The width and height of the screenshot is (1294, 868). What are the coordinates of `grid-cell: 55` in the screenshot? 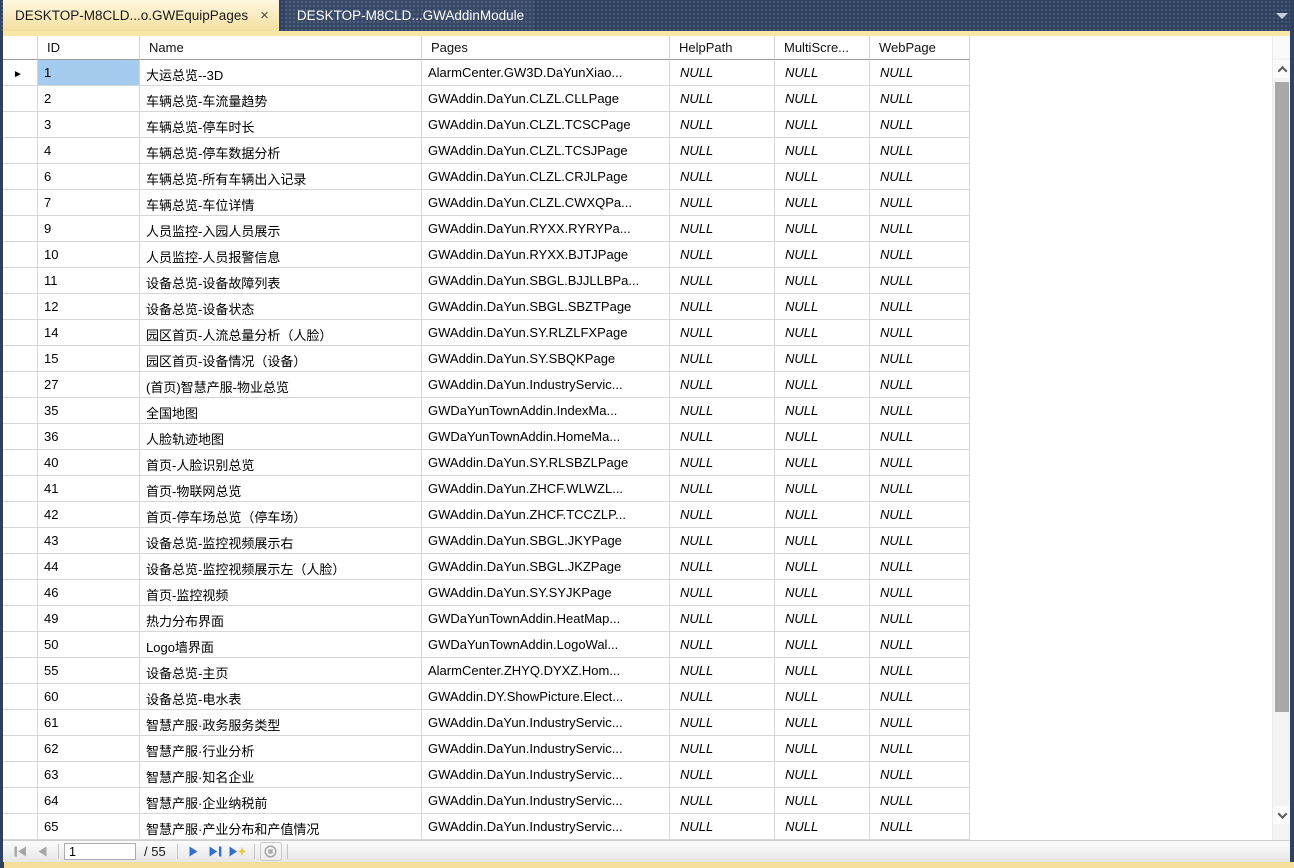 It's located at (89, 671).